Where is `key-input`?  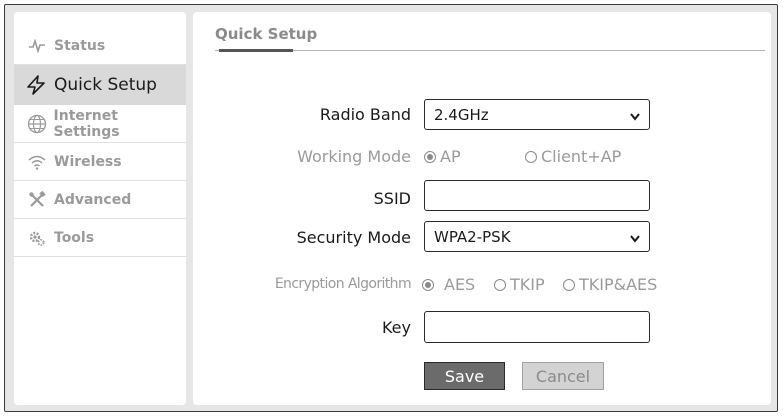 key-input is located at coordinates (537, 327).